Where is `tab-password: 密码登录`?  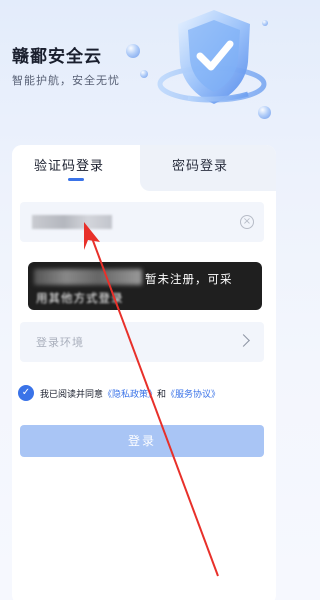
tab-password: 密码登录 is located at coordinates (208, 168).